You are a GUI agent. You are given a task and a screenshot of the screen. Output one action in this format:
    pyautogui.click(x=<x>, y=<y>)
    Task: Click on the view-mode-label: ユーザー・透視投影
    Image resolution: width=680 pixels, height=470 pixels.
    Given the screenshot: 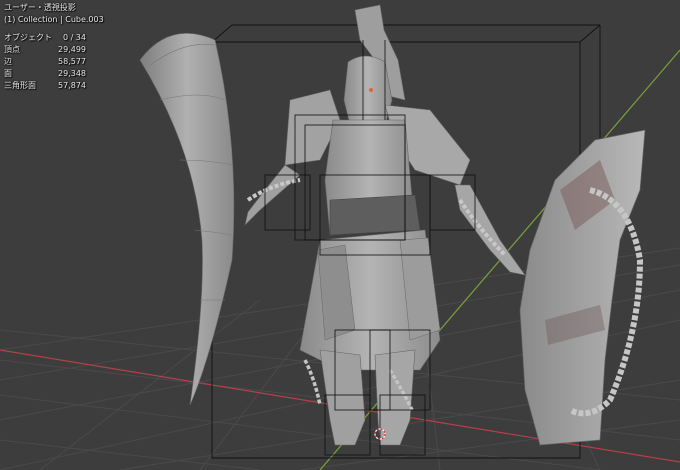 What is the action you would take?
    pyautogui.click(x=40, y=7)
    